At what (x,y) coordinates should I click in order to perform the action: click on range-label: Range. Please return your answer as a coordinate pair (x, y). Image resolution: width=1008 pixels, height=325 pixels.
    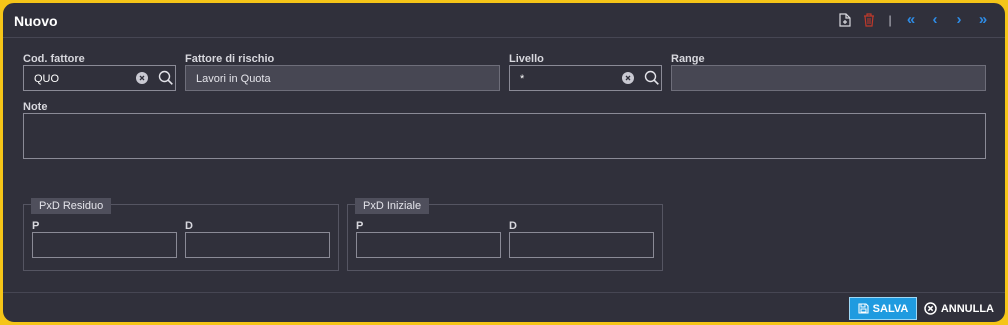
    Looking at the image, I should click on (688, 59).